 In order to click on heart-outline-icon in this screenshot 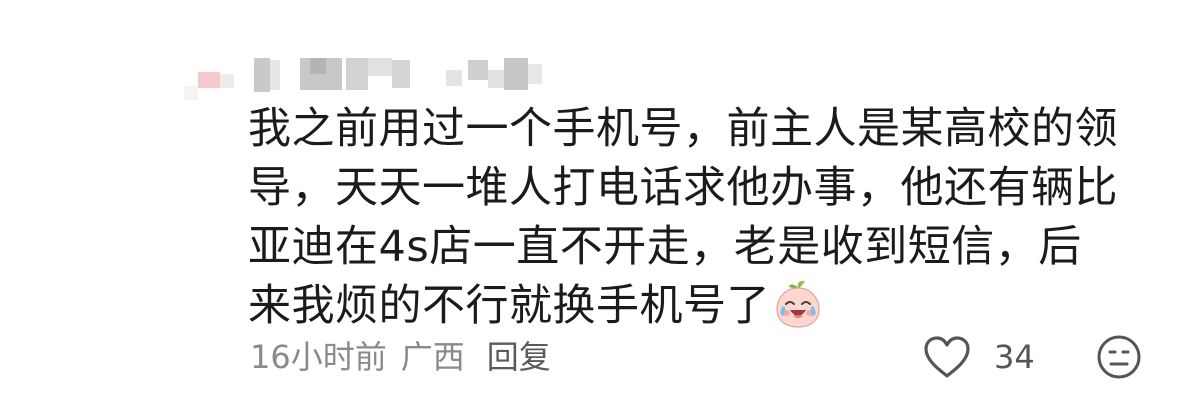, I will do `click(947, 357)`.